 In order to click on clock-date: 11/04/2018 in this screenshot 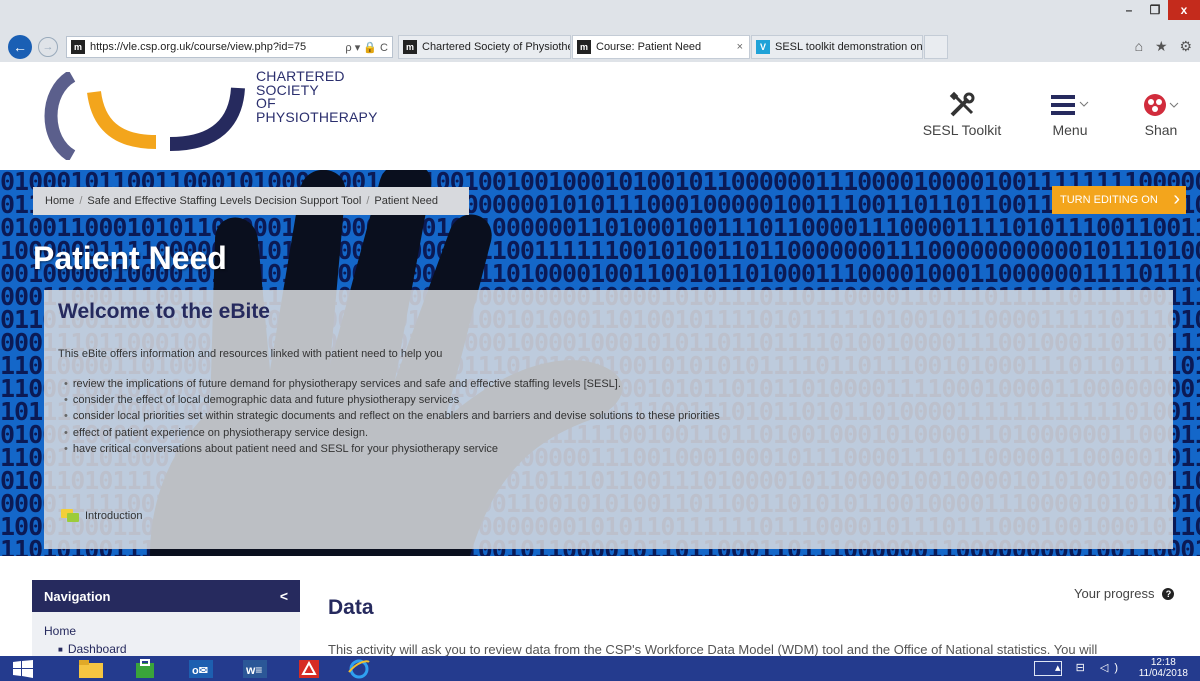, I will do `click(1163, 673)`.